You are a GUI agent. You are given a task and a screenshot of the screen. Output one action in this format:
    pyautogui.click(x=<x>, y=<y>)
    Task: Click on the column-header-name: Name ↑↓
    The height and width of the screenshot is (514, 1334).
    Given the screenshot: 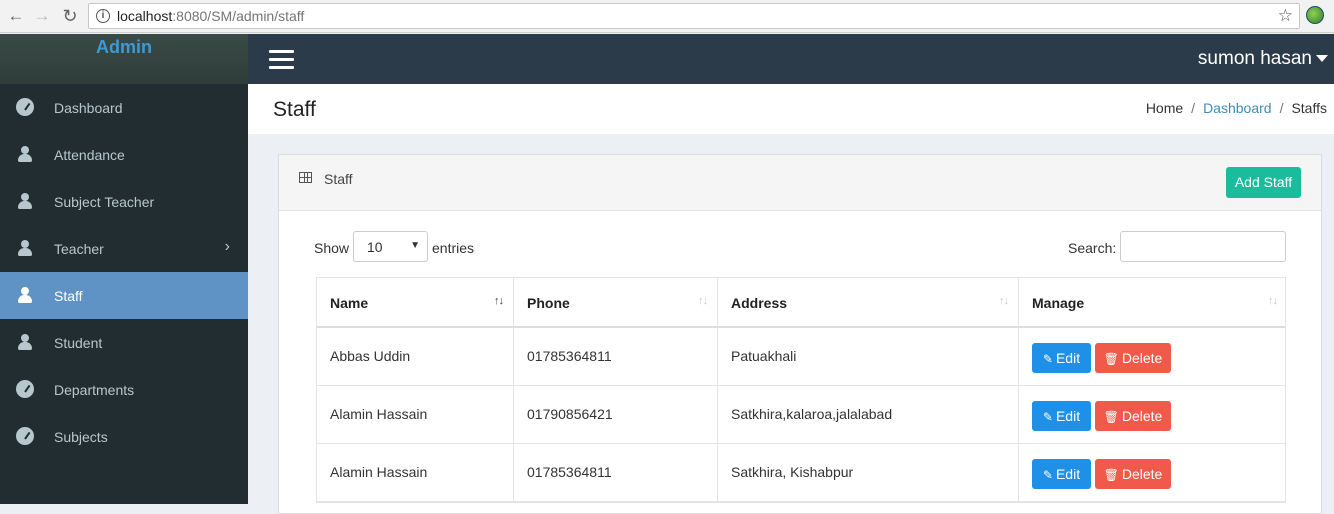 What is the action you would take?
    pyautogui.click(x=415, y=302)
    